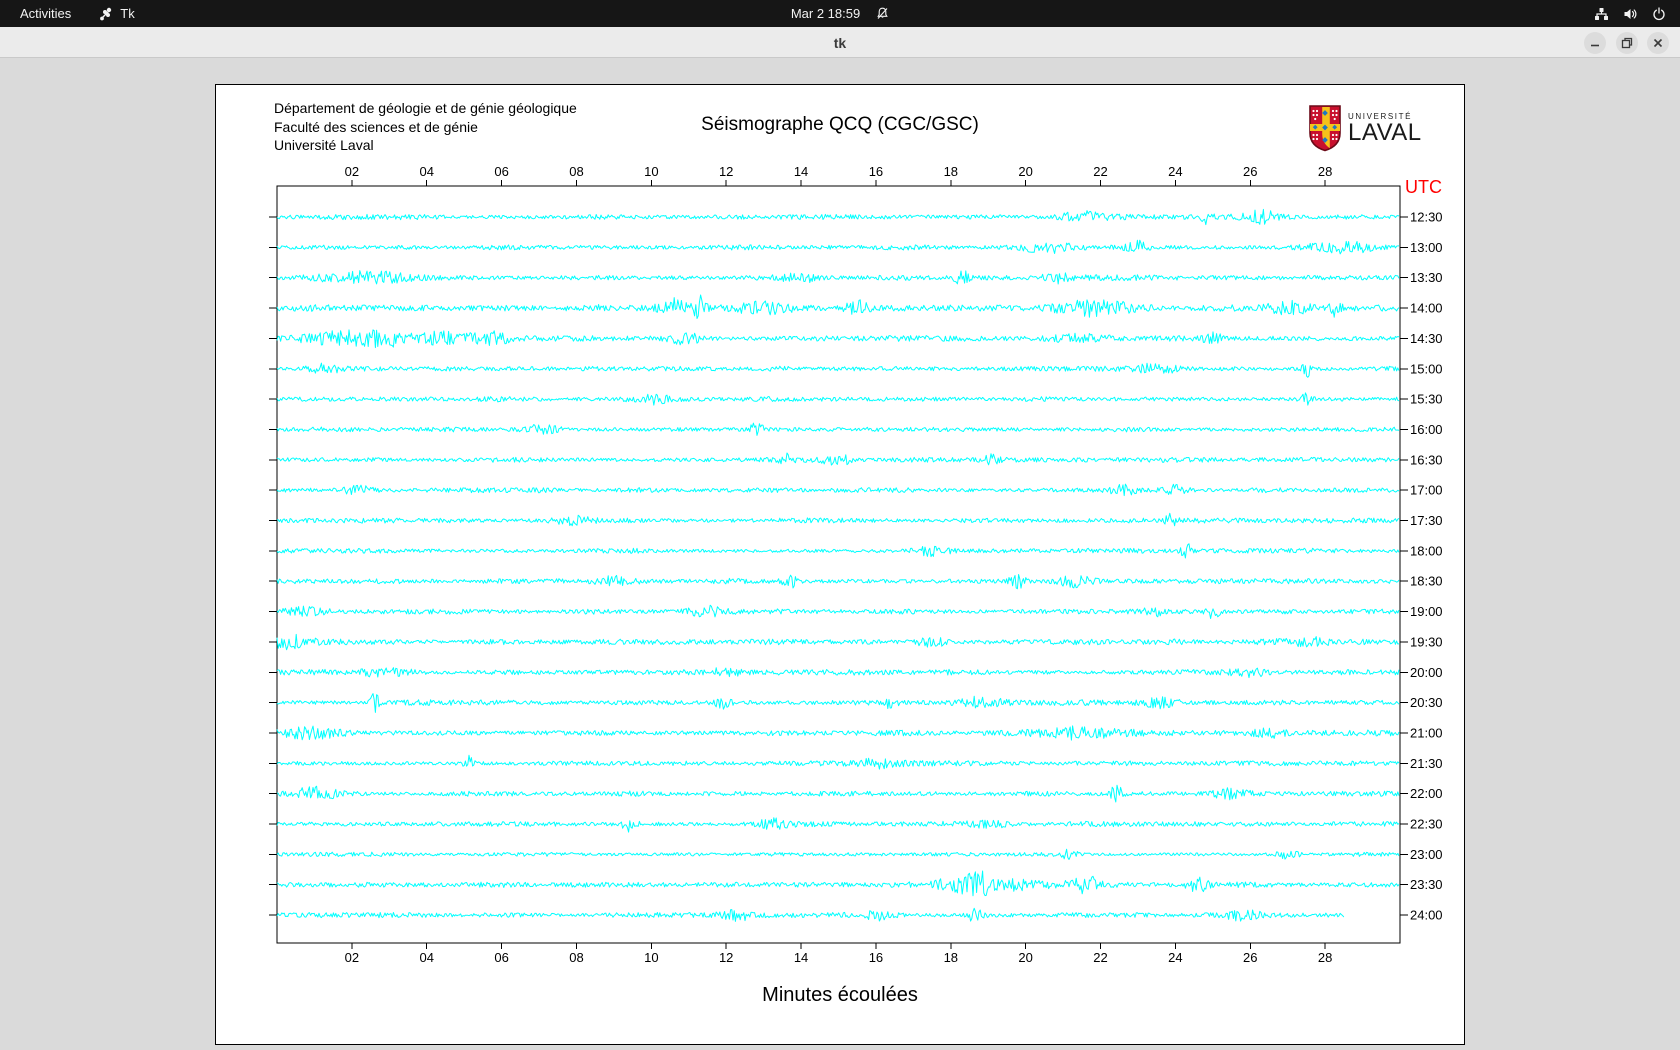 This screenshot has width=1680, height=1050. Describe the element at coordinates (1426, 581) in the screenshot. I see `trace-time-label: 18:30` at that location.